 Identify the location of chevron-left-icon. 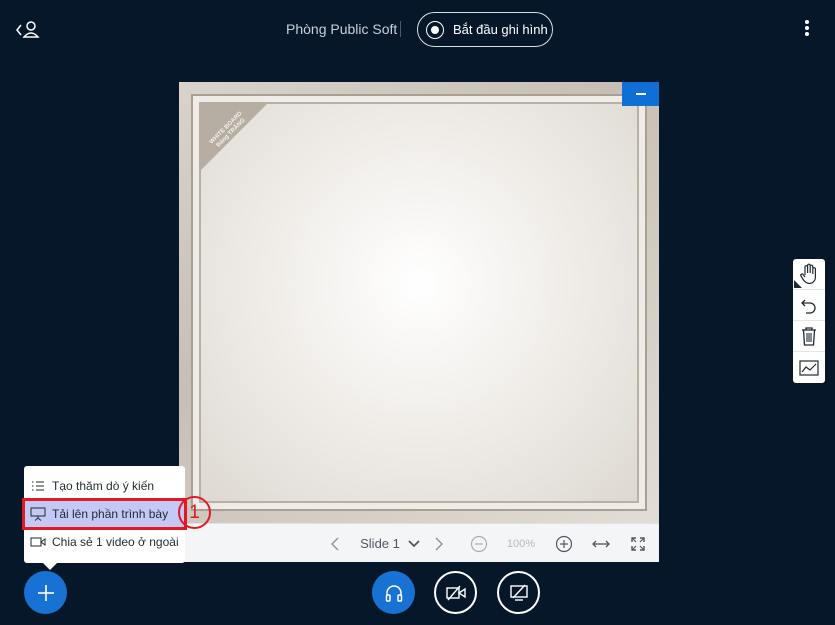
(335, 543).